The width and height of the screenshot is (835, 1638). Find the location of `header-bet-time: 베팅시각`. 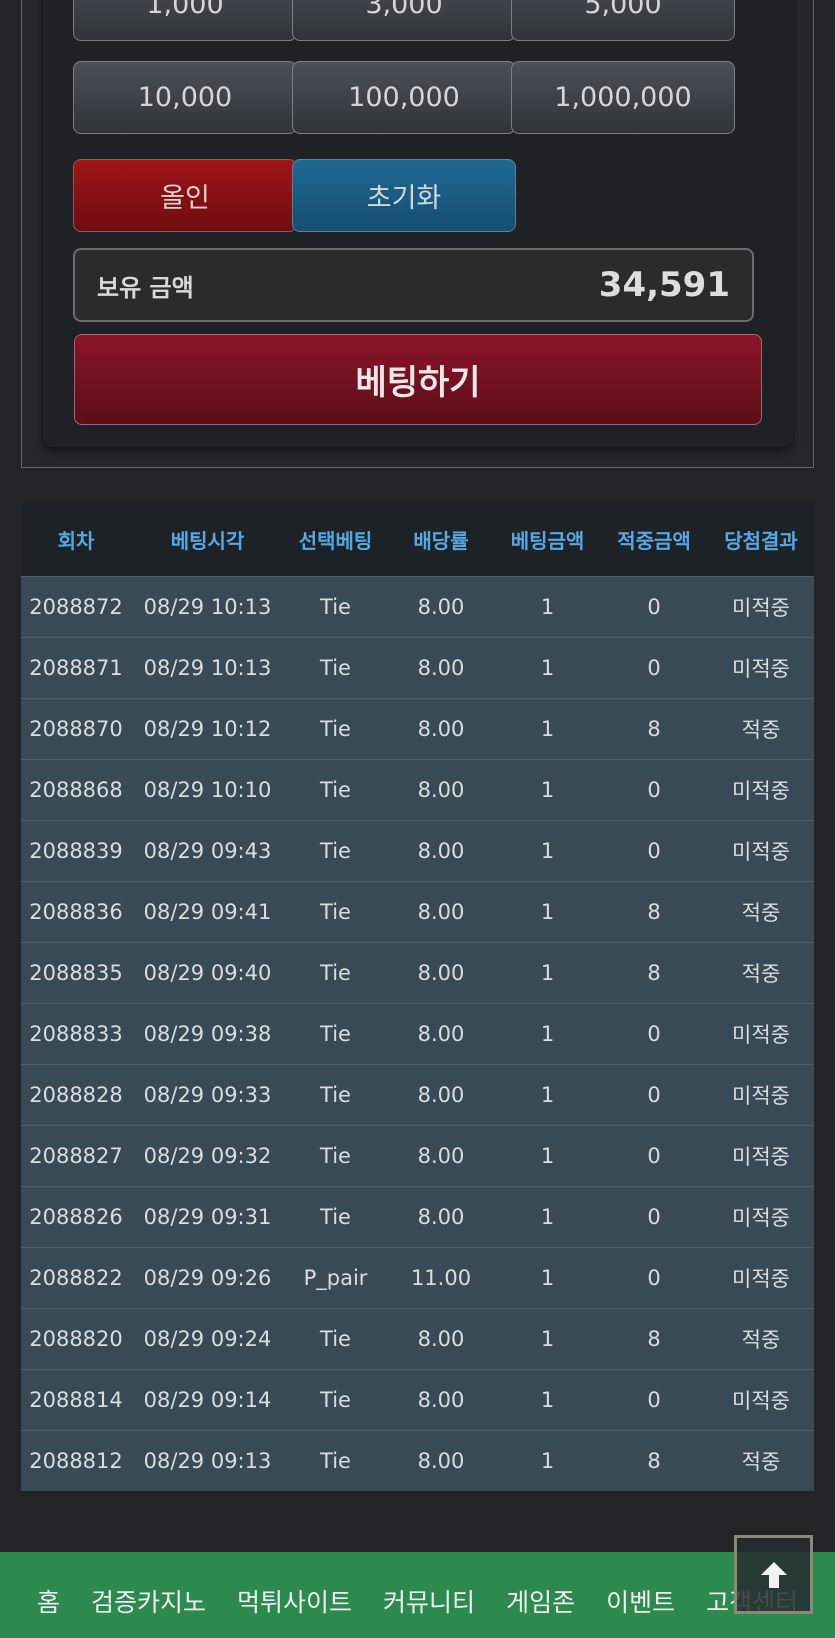

header-bet-time: 베팅시각 is located at coordinates (207, 540).